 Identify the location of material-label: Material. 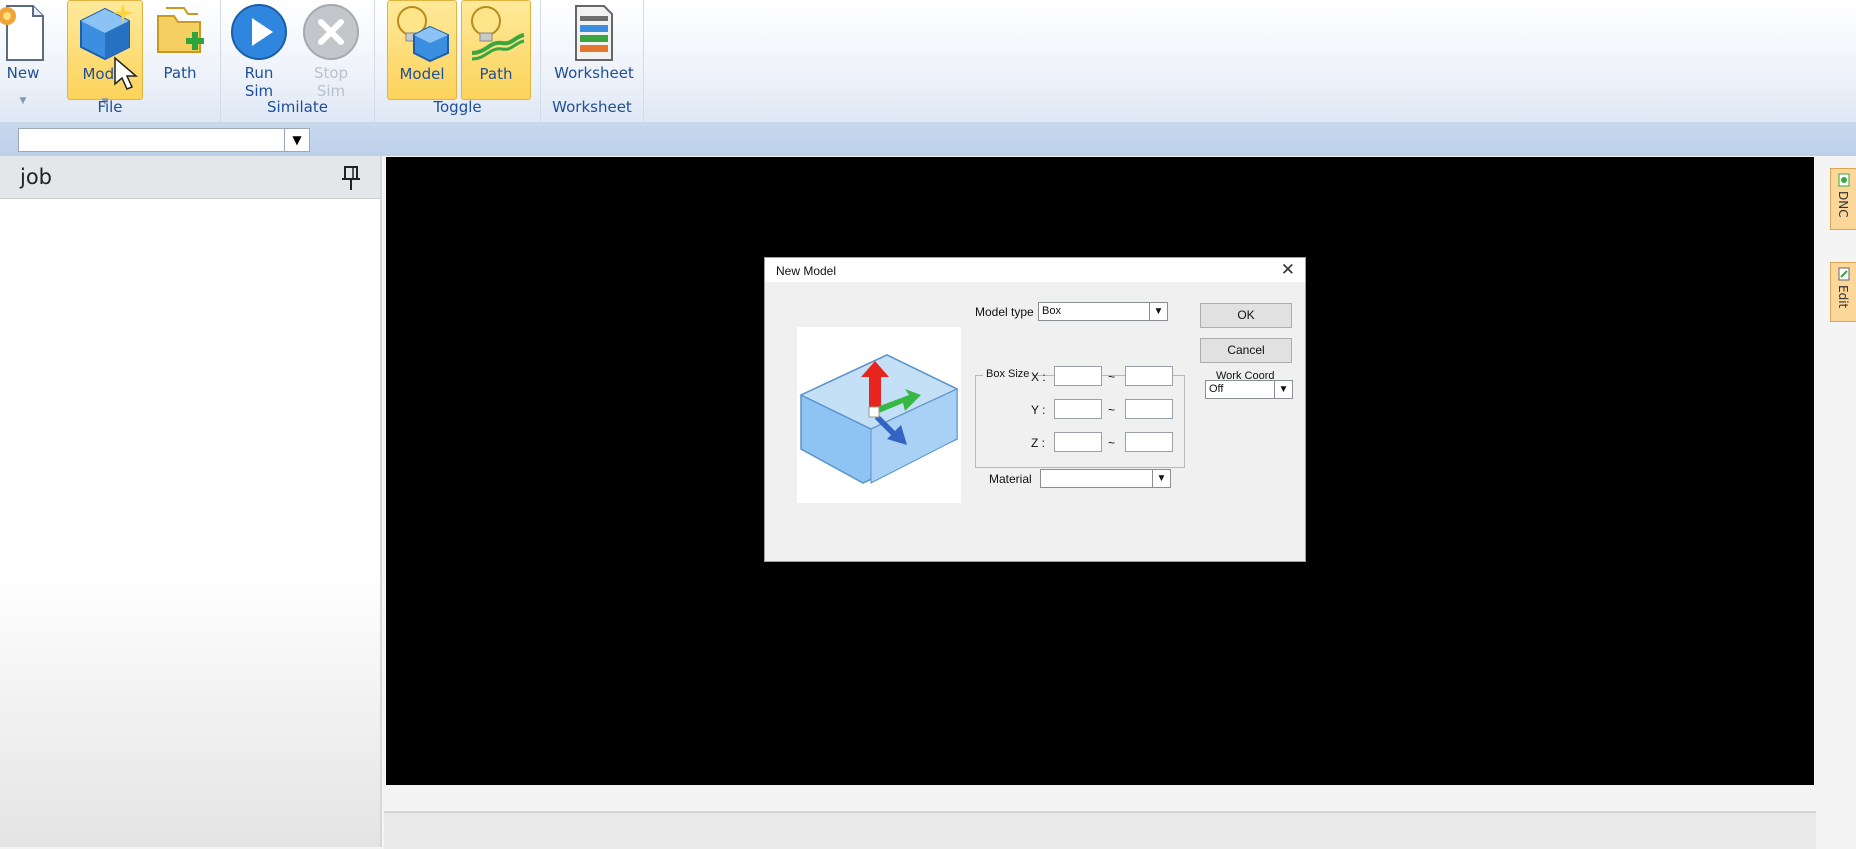
(1010, 479).